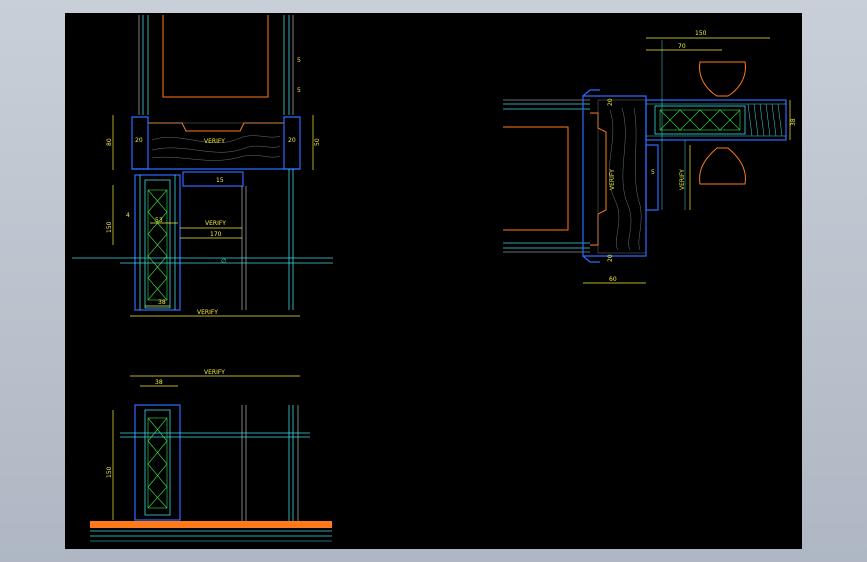  What do you see at coordinates (220, 180) in the screenshot?
I see `dim-15: 15` at bounding box center [220, 180].